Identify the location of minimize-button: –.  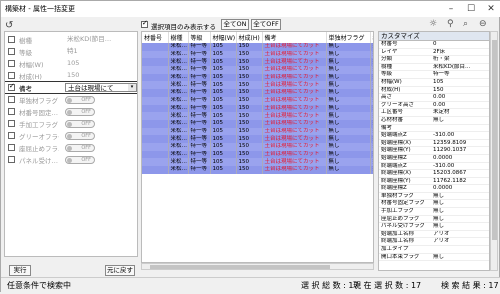
(451, 9).